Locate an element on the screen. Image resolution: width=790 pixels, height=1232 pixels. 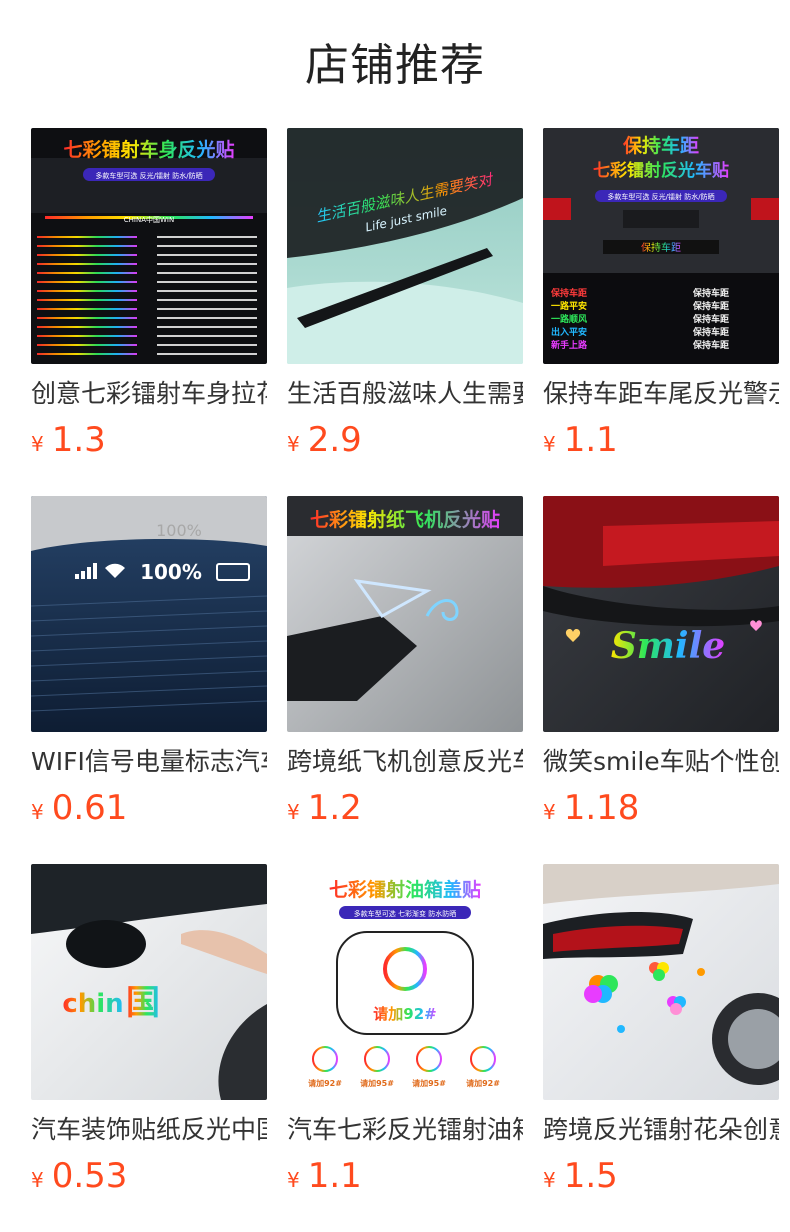
product-card: 100% 100% WIFI信号电量标志汽车 is located at coordinates (149, 680).